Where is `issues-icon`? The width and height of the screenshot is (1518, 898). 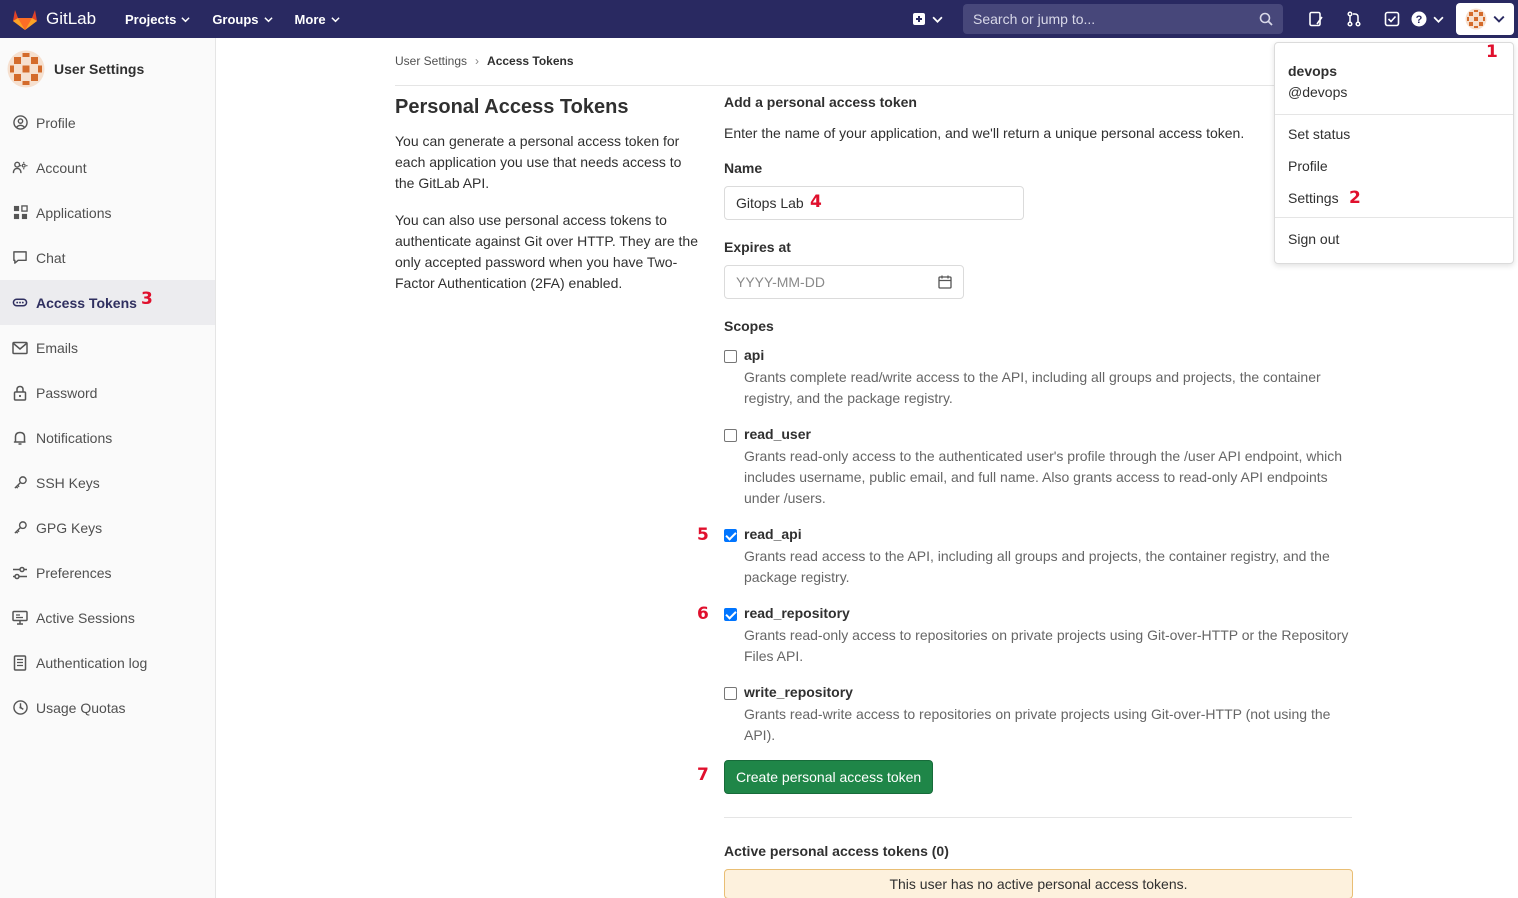 issues-icon is located at coordinates (1316, 19).